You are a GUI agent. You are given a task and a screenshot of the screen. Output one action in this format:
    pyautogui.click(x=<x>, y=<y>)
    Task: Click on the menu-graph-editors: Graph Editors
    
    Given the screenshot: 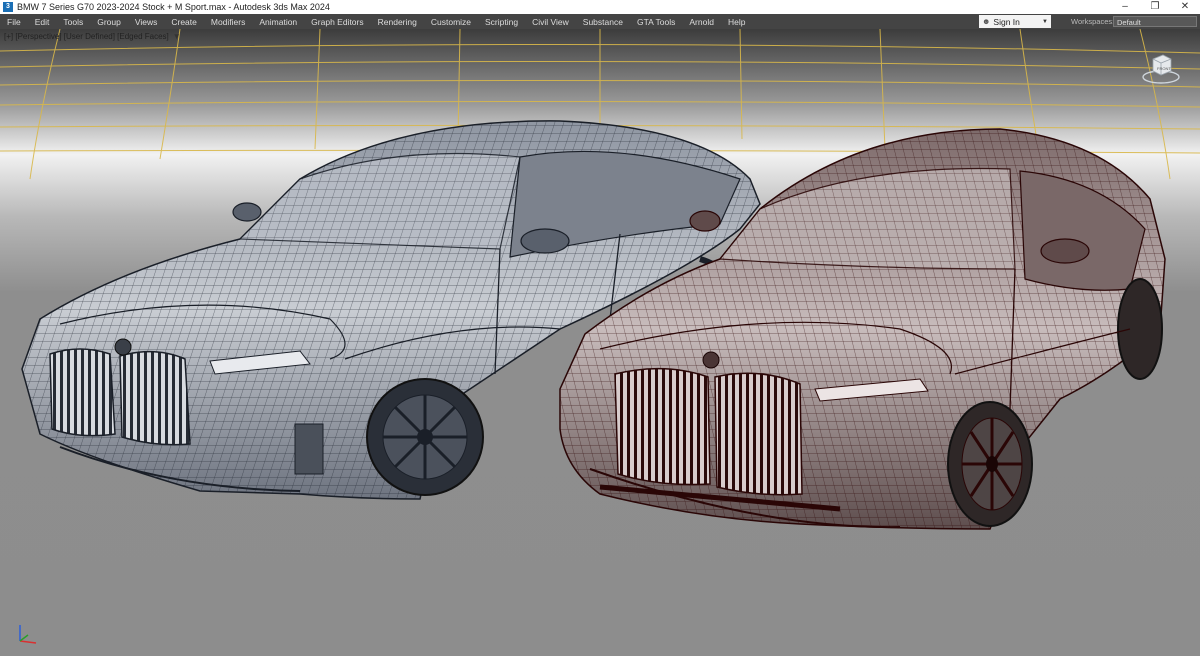 What is the action you would take?
    pyautogui.click(x=337, y=22)
    